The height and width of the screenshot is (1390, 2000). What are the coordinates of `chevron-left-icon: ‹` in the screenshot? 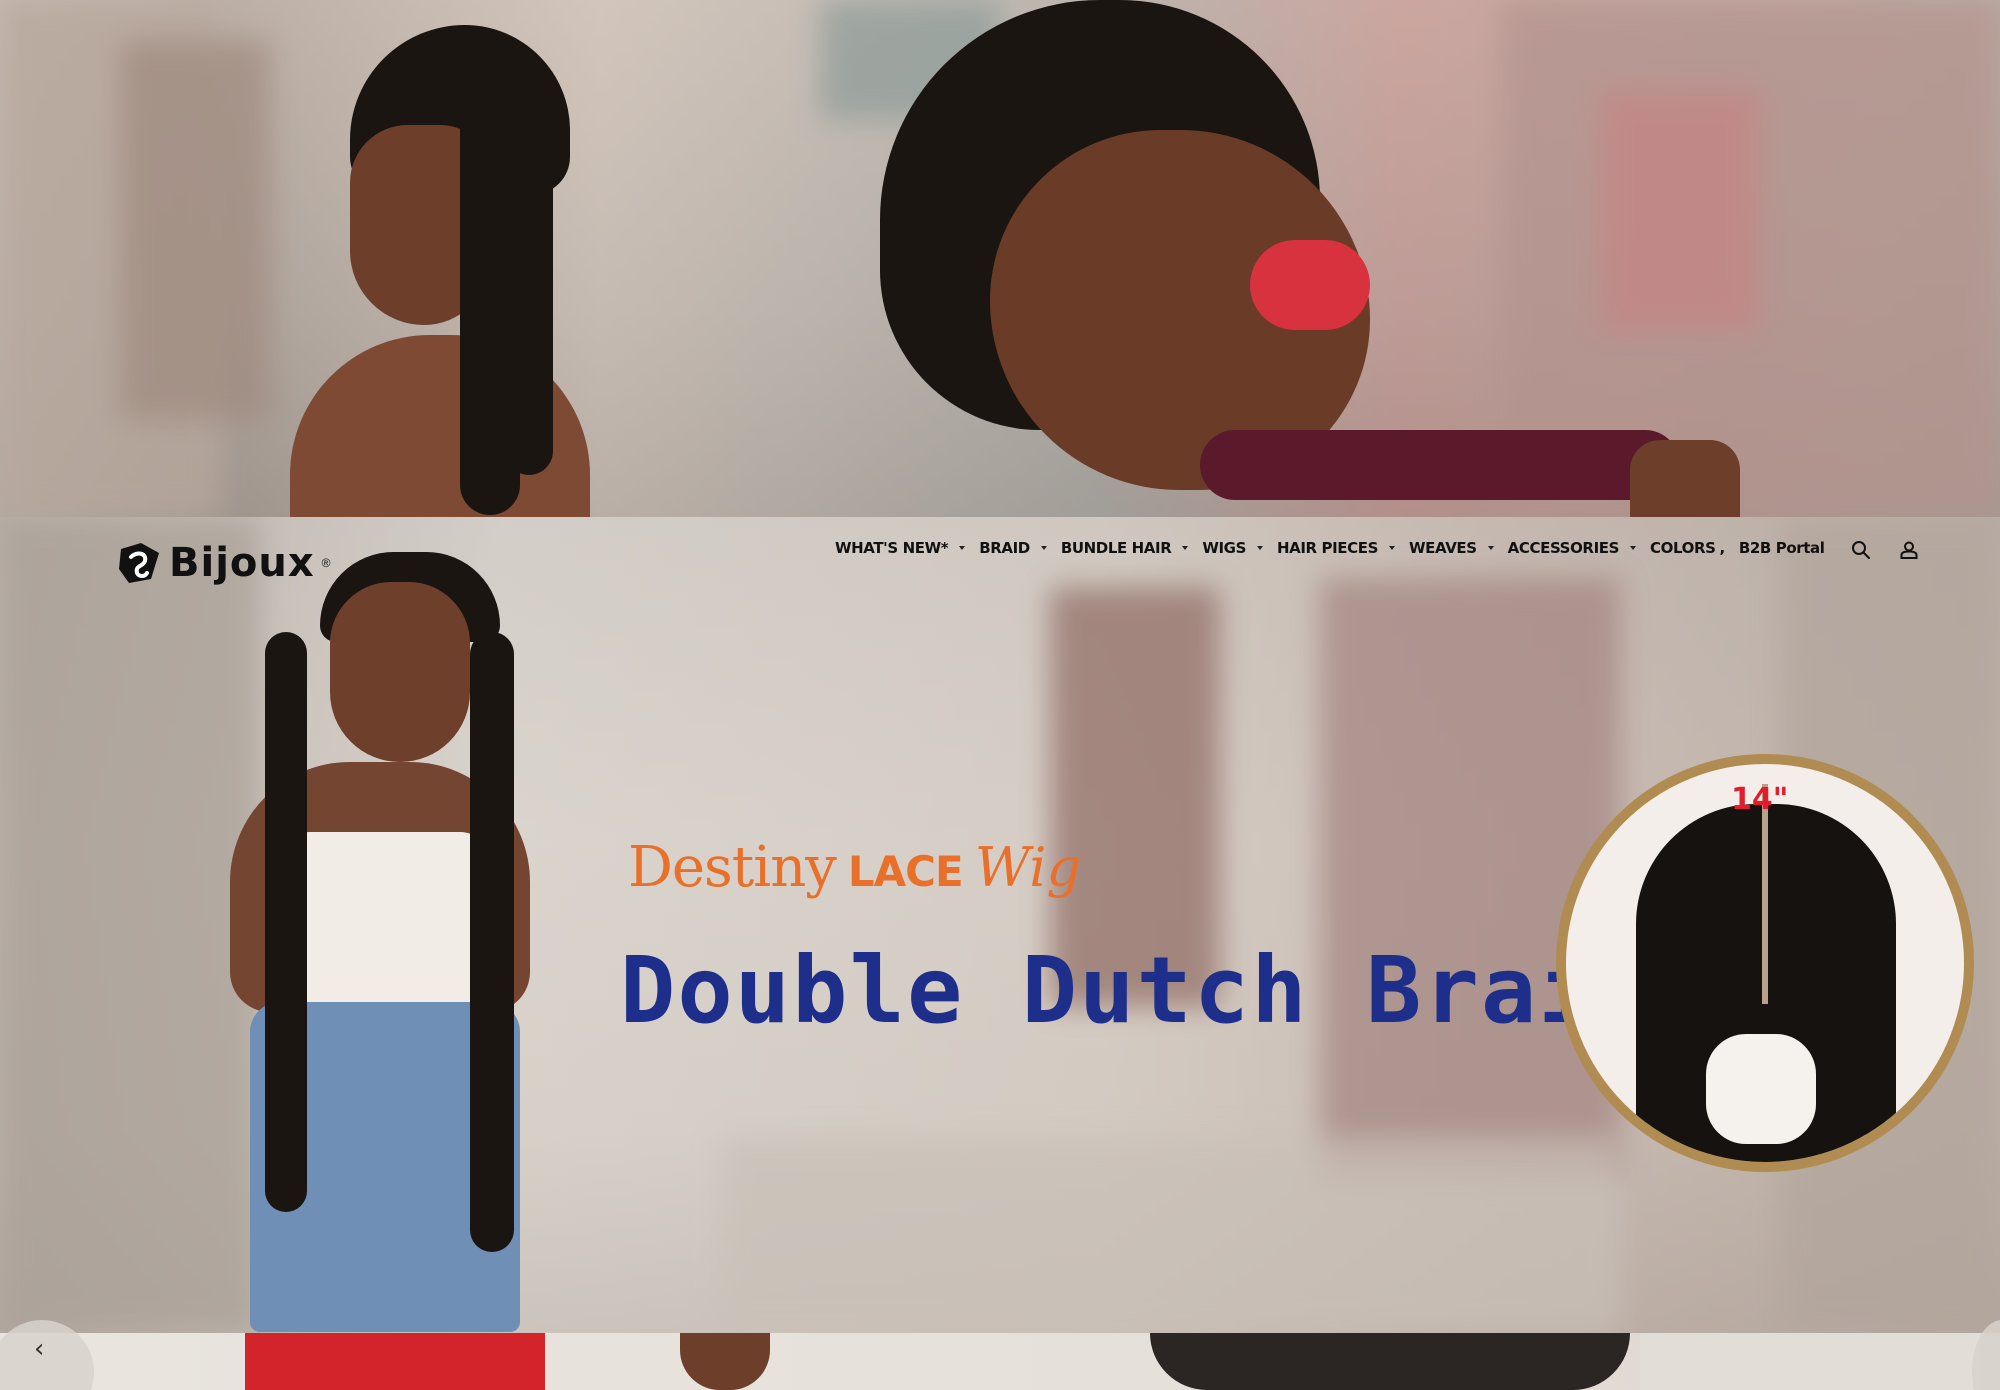 It's located at (39, 1349).